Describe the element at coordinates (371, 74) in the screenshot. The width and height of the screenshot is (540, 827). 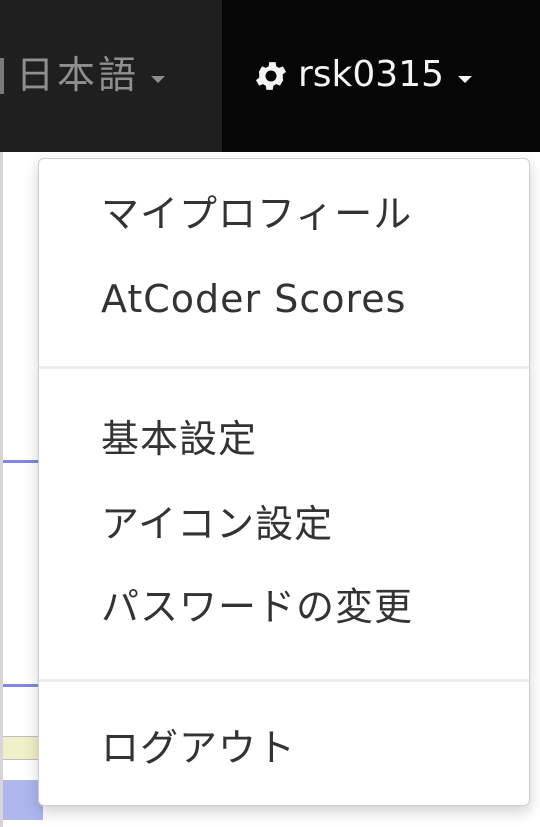
I see `username: rsk0315` at that location.